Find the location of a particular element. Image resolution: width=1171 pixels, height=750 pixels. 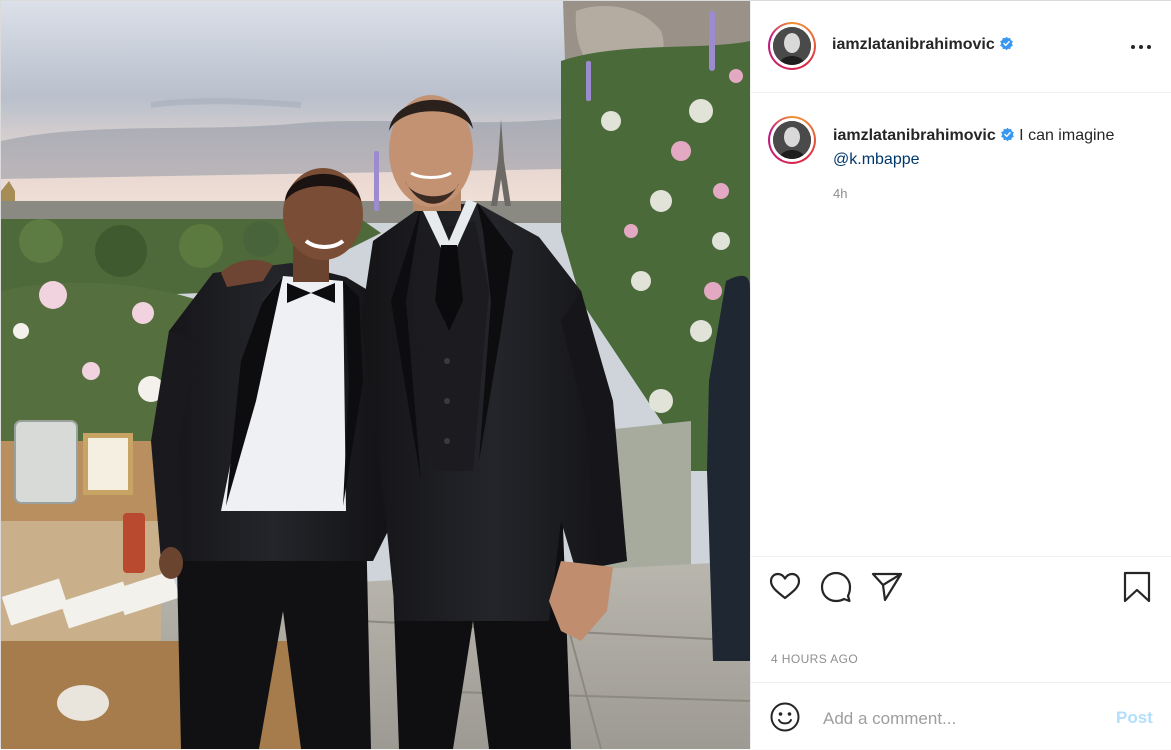

post-header: iamzlatanibrahimovic is located at coordinates (961, 47).